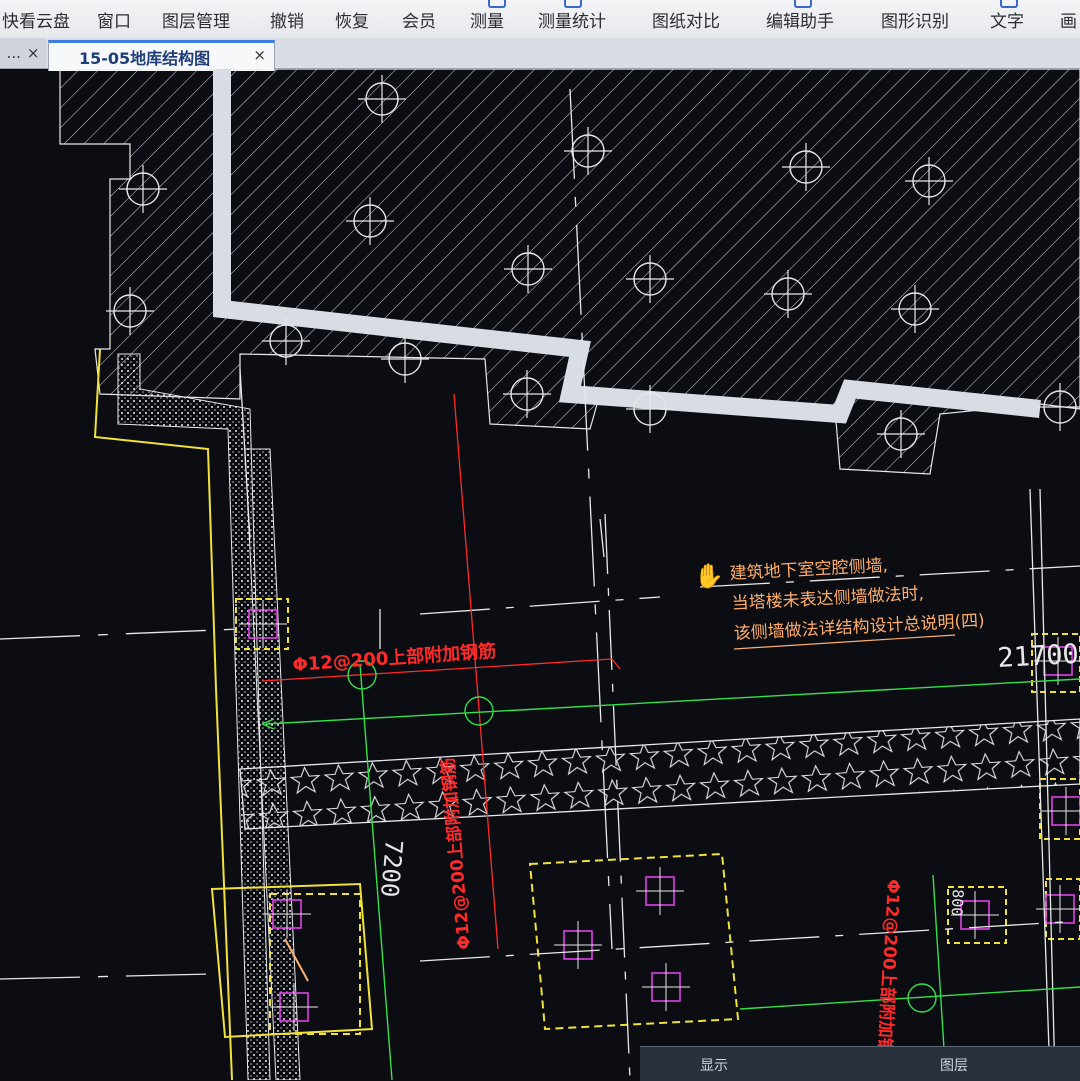 Image resolution: width=1080 pixels, height=1081 pixels. Describe the element at coordinates (1007, 21) in the screenshot. I see `toolbar-text-label: 文字` at that location.